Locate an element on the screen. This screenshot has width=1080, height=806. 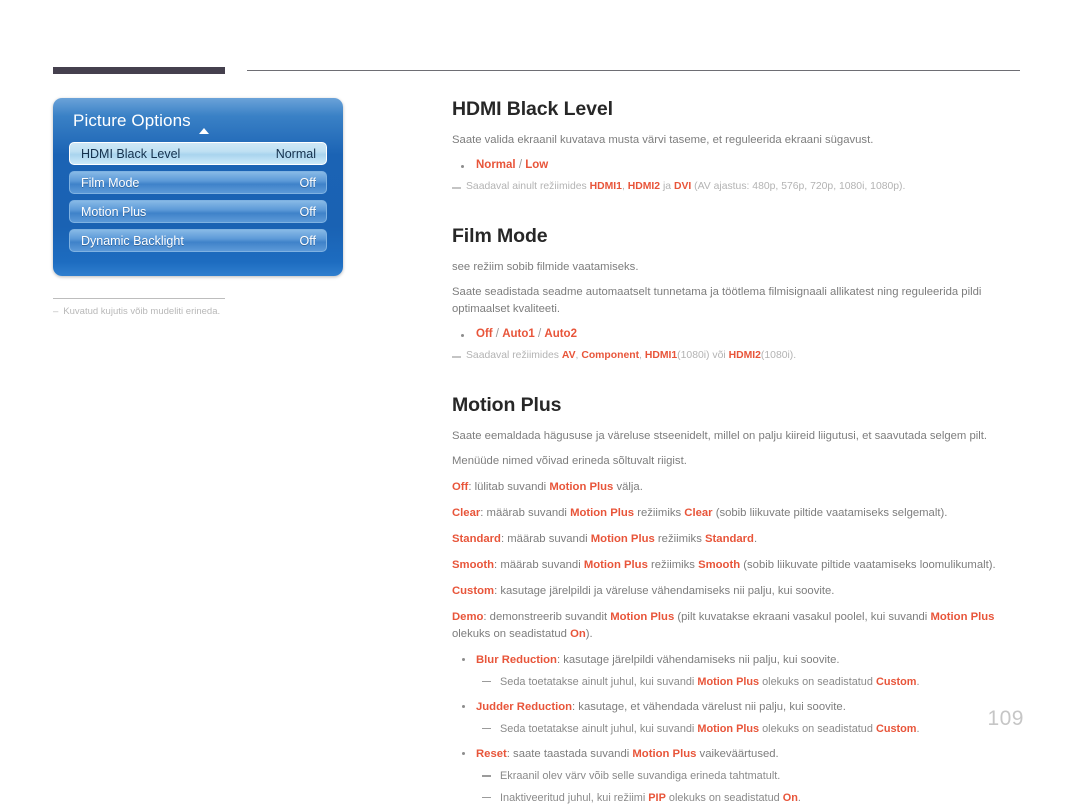
header-thin-rule is located at coordinates (633, 70).